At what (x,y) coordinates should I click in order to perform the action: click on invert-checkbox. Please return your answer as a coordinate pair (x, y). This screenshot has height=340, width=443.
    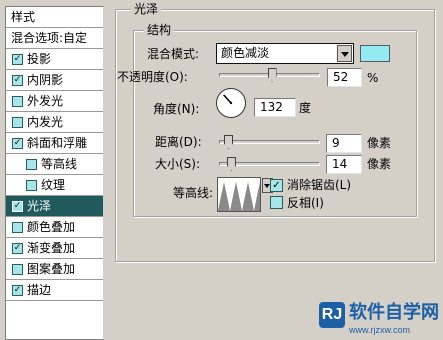
    Looking at the image, I should click on (276, 202).